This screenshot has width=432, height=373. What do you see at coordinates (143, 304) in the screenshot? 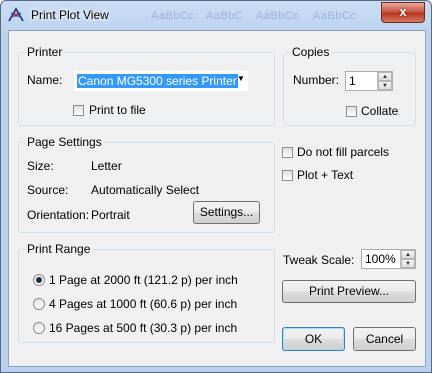
I see `range-option-label: 4 Pages at 1000 ft (60.6 p) per inch` at bounding box center [143, 304].